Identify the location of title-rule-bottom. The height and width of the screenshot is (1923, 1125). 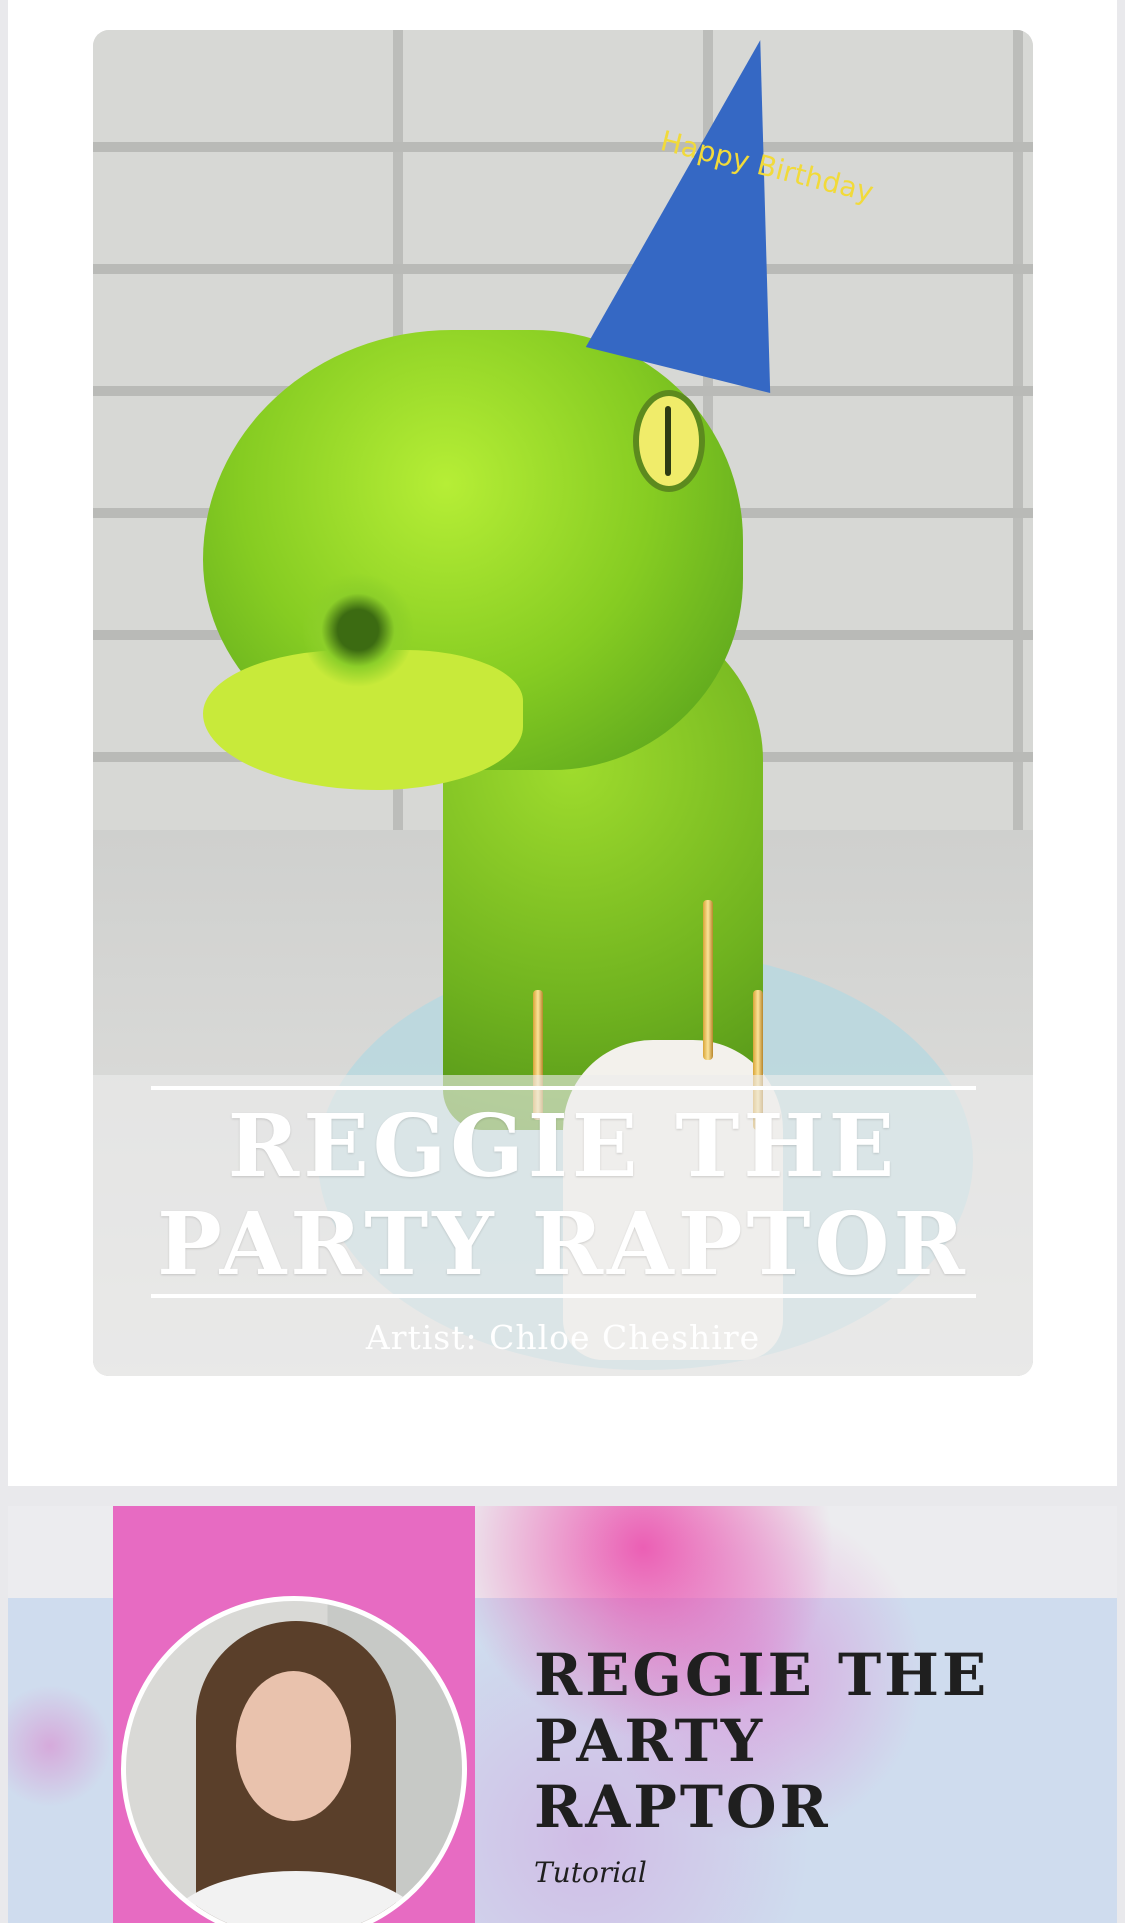
(563, 1296).